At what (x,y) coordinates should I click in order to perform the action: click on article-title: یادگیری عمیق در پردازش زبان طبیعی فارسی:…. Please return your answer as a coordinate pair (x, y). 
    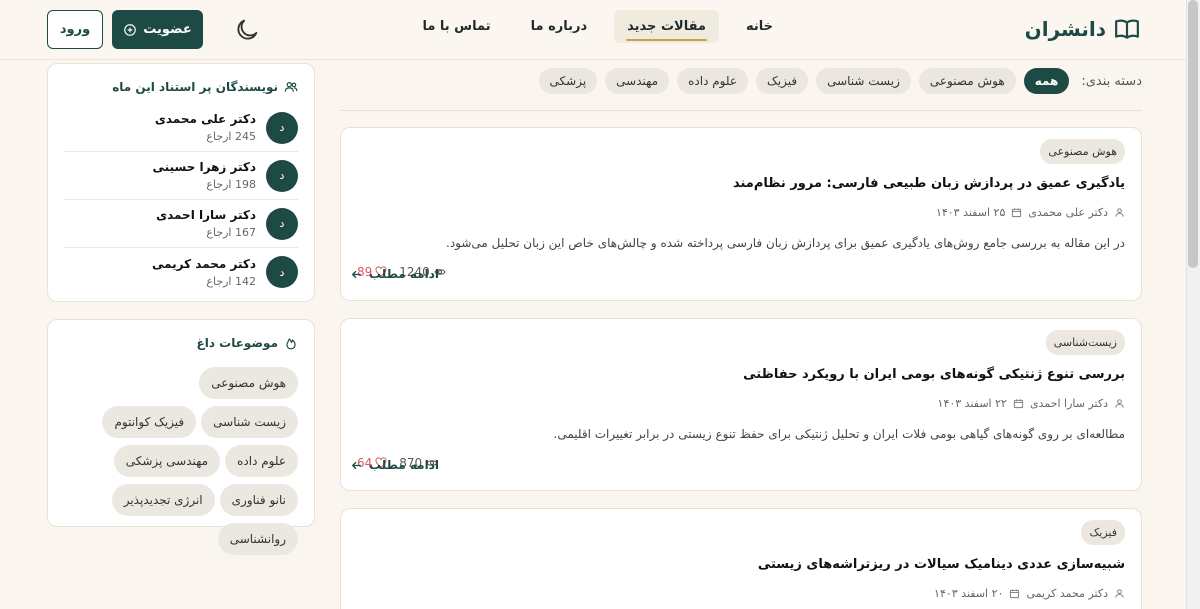
    Looking at the image, I should click on (929, 183).